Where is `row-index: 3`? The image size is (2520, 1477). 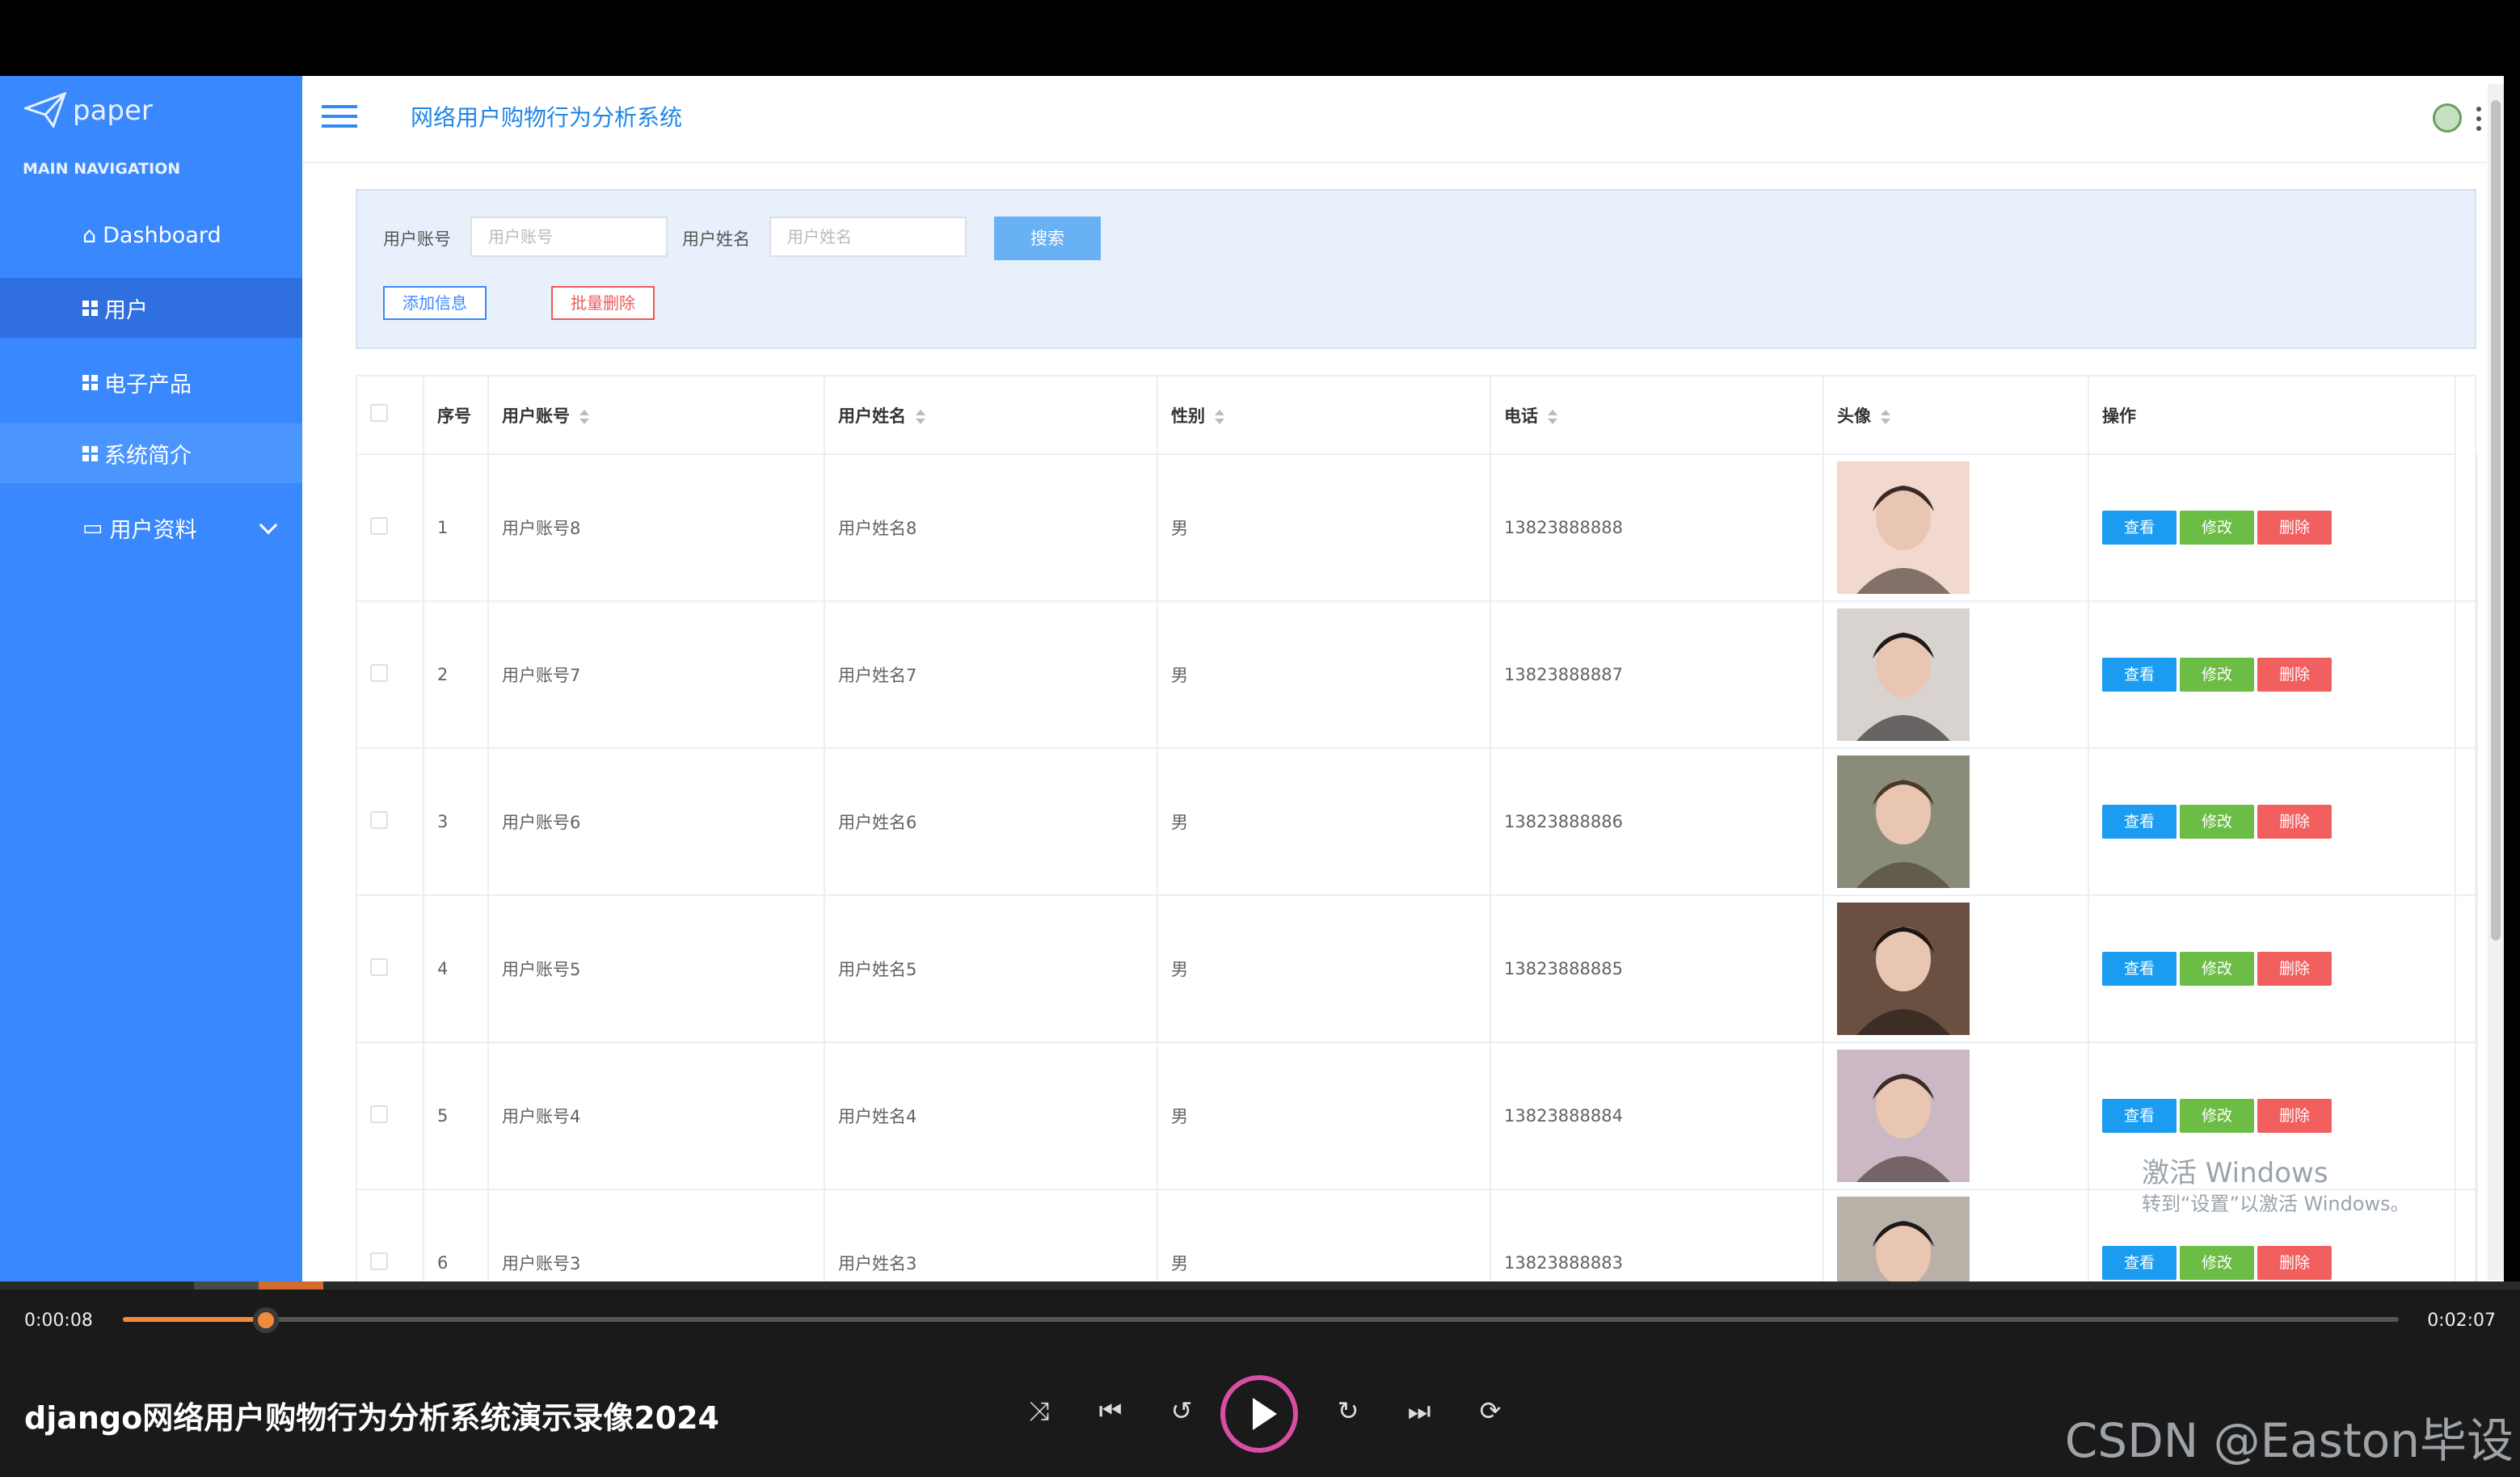
row-index: 3 is located at coordinates (456, 822).